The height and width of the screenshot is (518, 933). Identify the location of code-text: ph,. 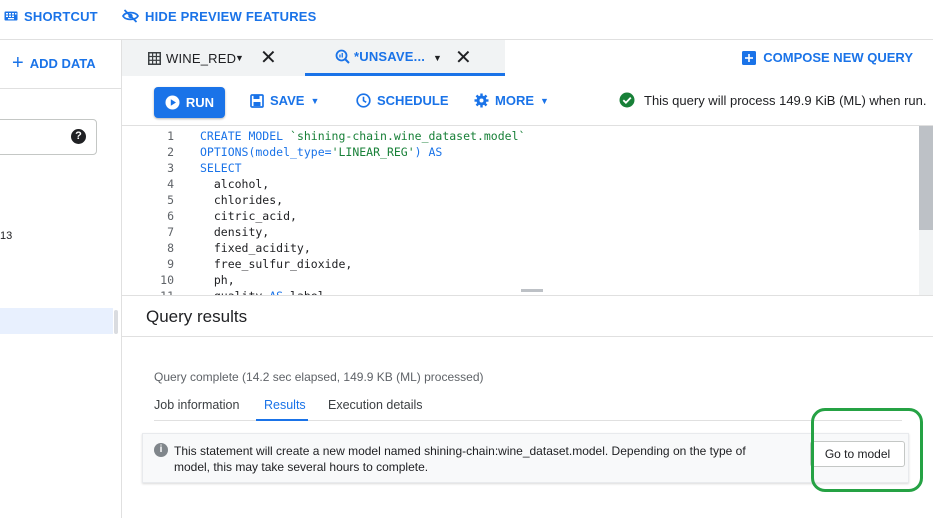
(217, 280).